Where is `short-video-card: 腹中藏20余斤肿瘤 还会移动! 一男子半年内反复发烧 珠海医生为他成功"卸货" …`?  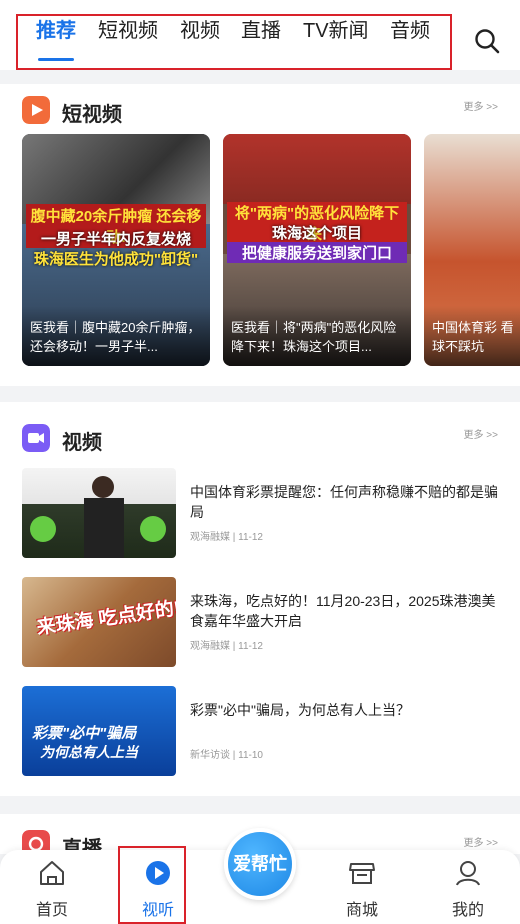
short-video-card: 腹中藏20余斤肿瘤 还会移动! 一男子半年内反复发烧 珠海医生为他成功"卸货" … is located at coordinates (116, 250).